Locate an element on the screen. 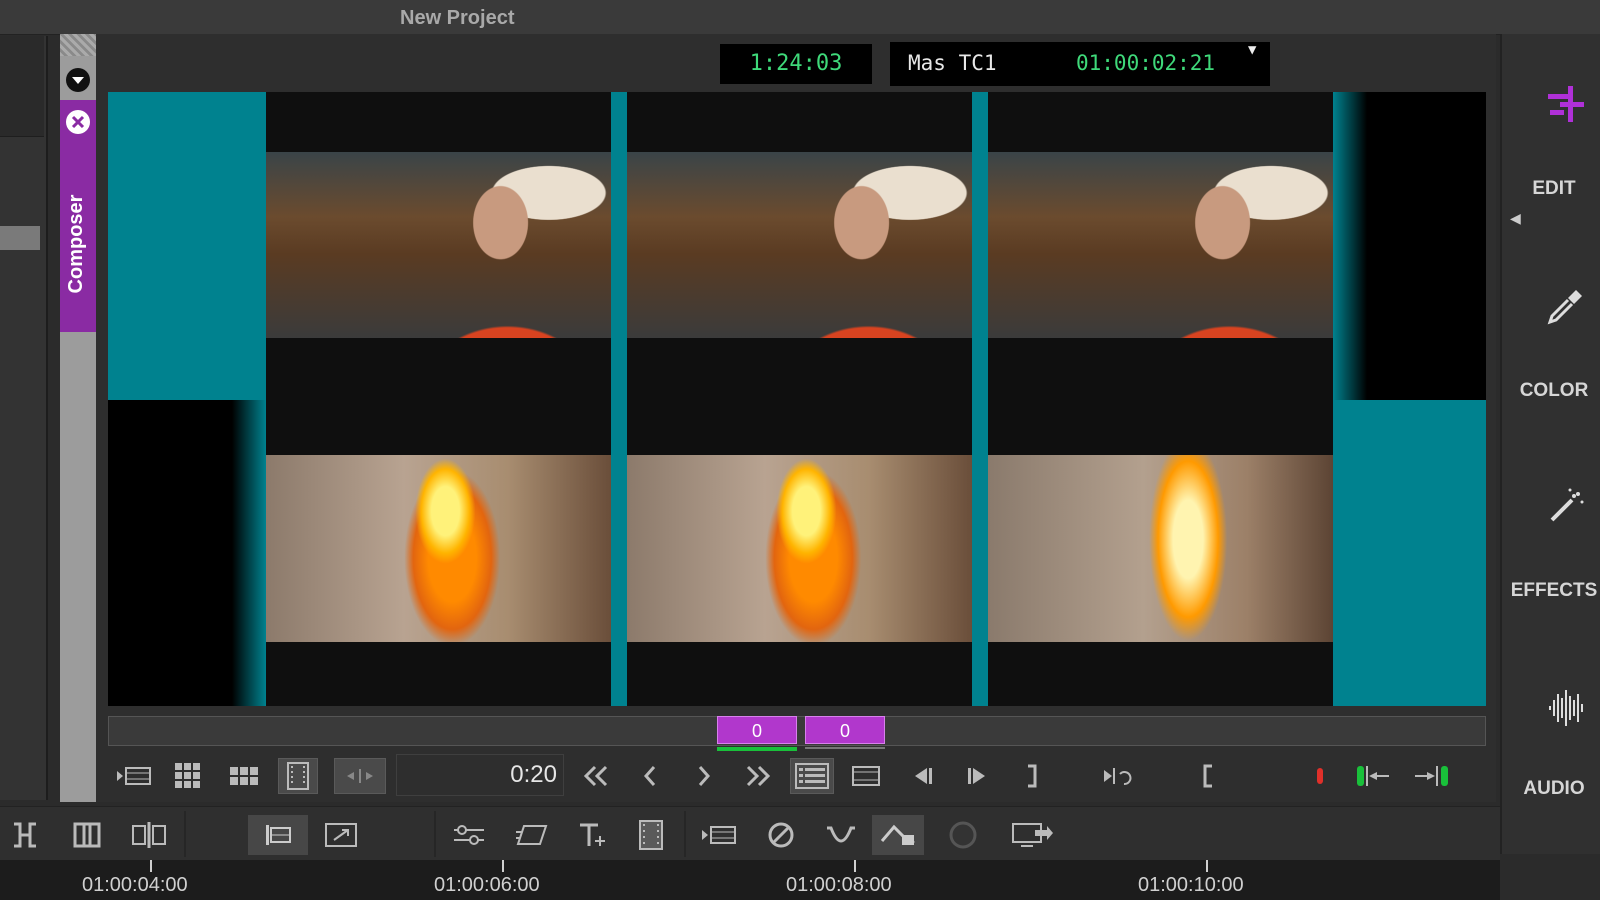 The height and width of the screenshot is (900, 1600). close-icon is located at coordinates (78, 122).